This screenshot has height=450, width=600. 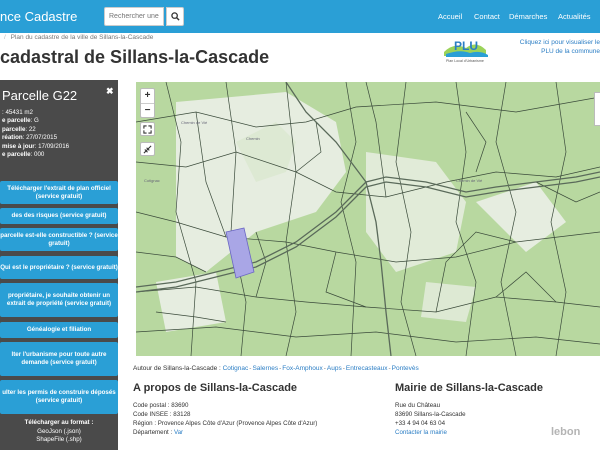 What do you see at coordinates (225, 432) in the screenshot?
I see `about-row: Département : Var` at bounding box center [225, 432].